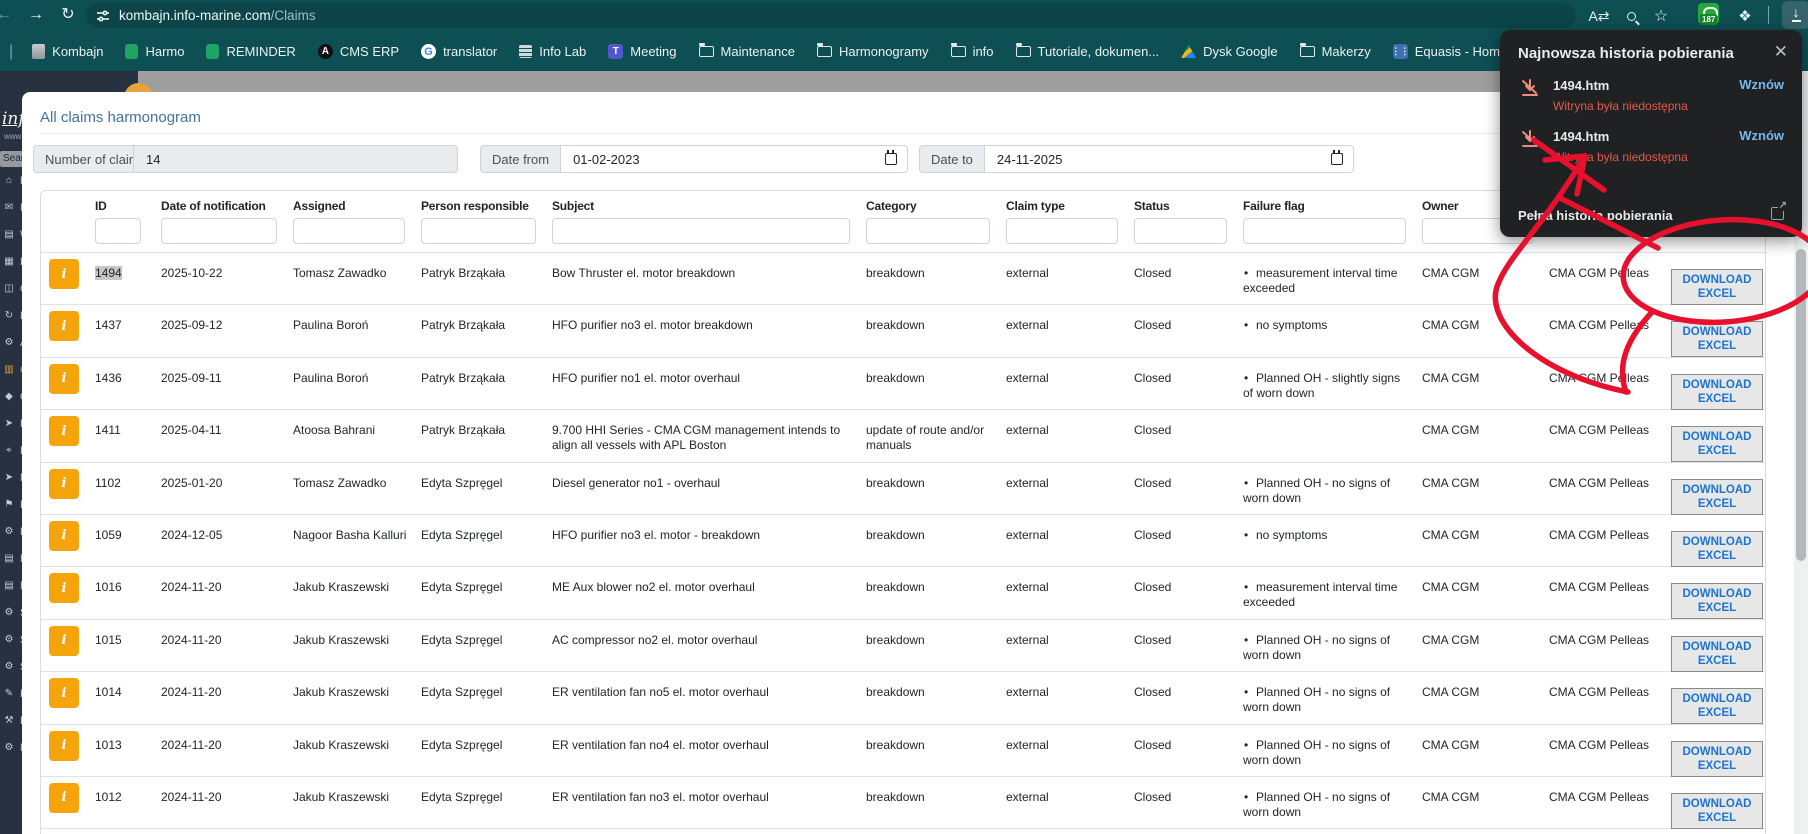 This screenshot has height=834, width=1808. Describe the element at coordinates (103, 16) in the screenshot. I see `site-info-icon` at that location.